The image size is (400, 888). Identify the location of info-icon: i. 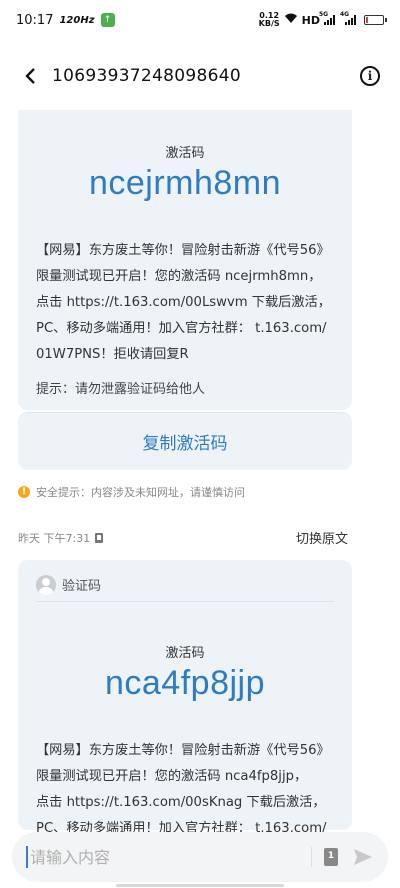
(370, 76).